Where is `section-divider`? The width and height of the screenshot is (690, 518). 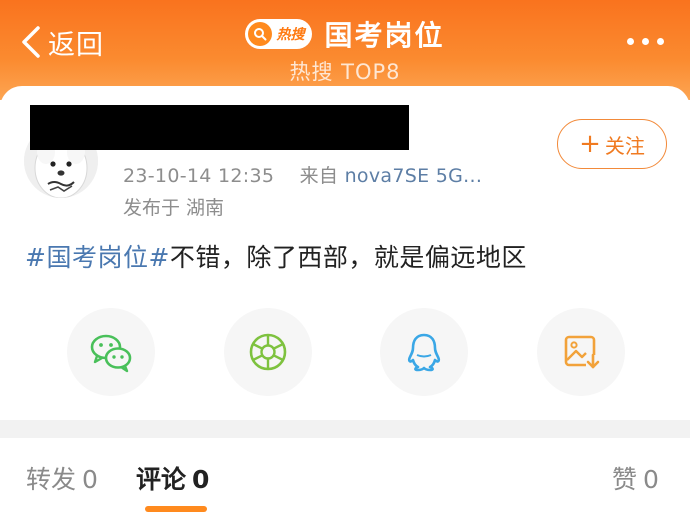
section-divider is located at coordinates (345, 429).